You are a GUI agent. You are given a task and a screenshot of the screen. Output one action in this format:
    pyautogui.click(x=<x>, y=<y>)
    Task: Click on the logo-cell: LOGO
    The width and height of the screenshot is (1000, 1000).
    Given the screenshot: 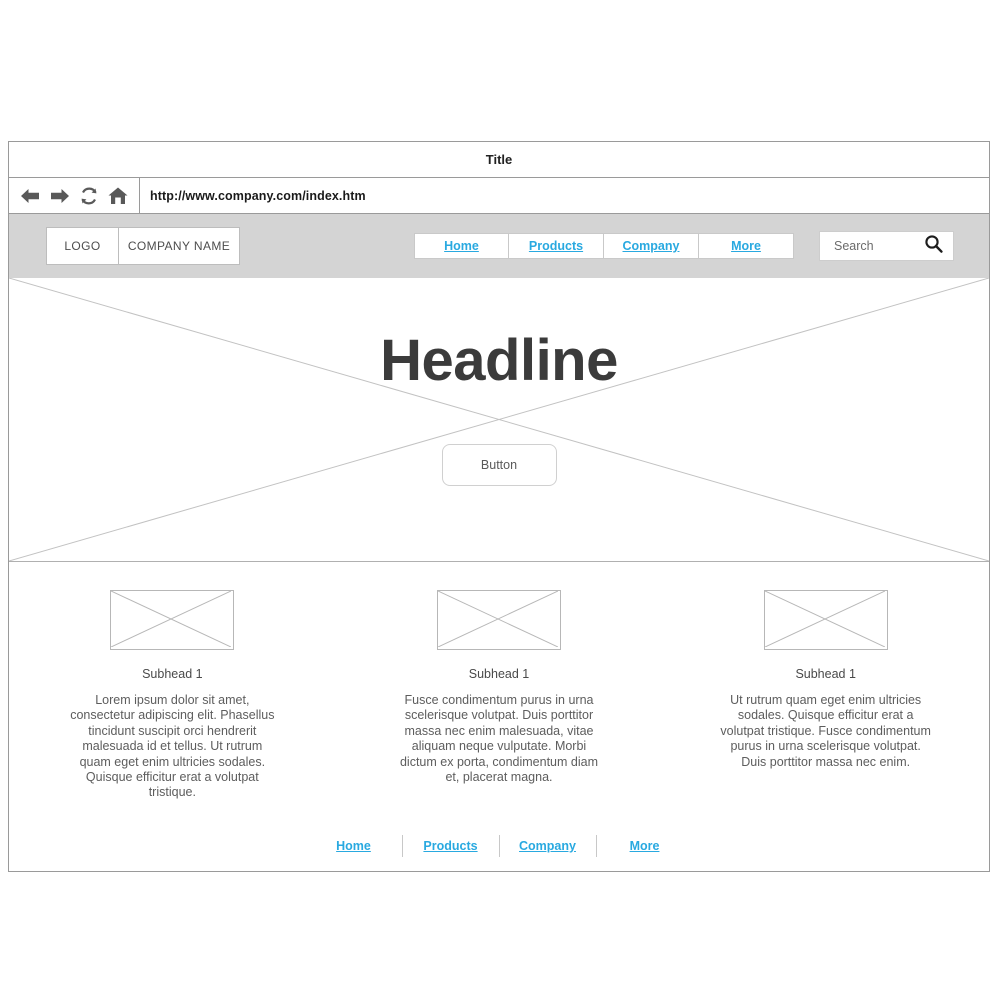 What is the action you would take?
    pyautogui.click(x=83, y=246)
    